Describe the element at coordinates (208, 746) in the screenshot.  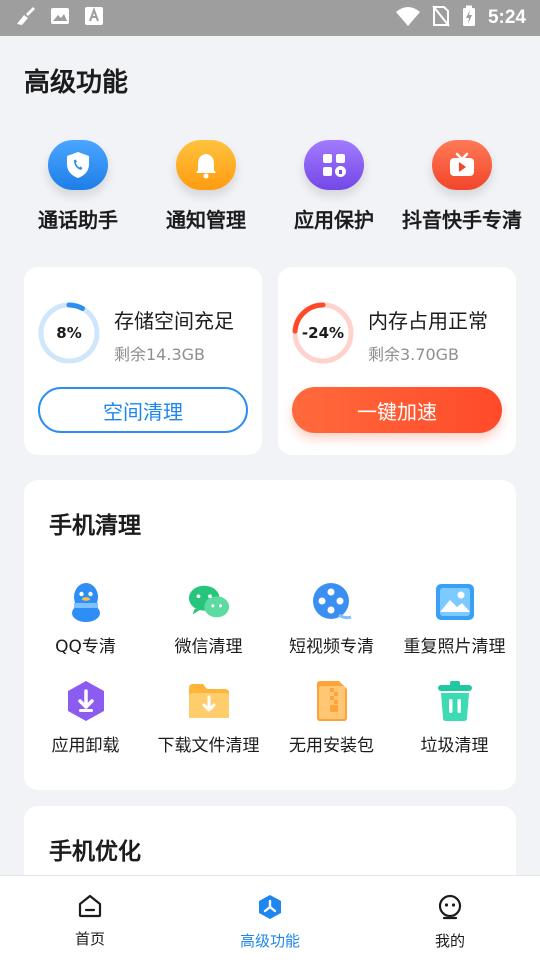
I see `tool-label: 下载文件清理` at that location.